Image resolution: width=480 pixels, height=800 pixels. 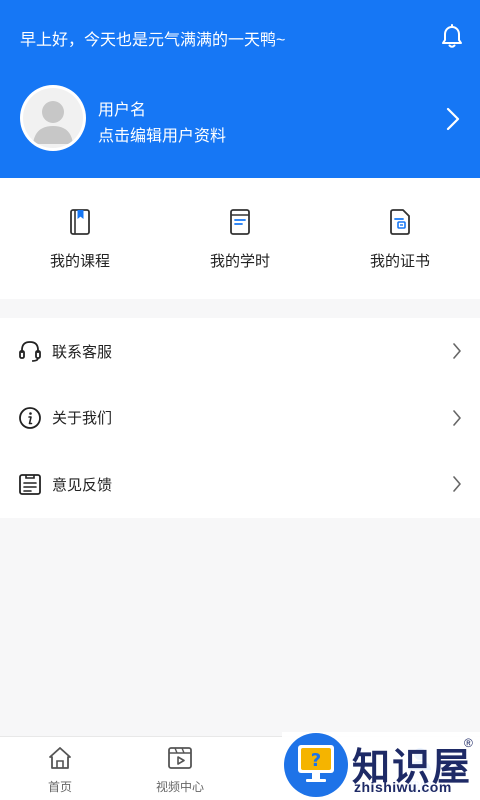 I want to click on greeting-text: 早上好，今天也是元气满满的一天鸭~, so click(x=153, y=40).